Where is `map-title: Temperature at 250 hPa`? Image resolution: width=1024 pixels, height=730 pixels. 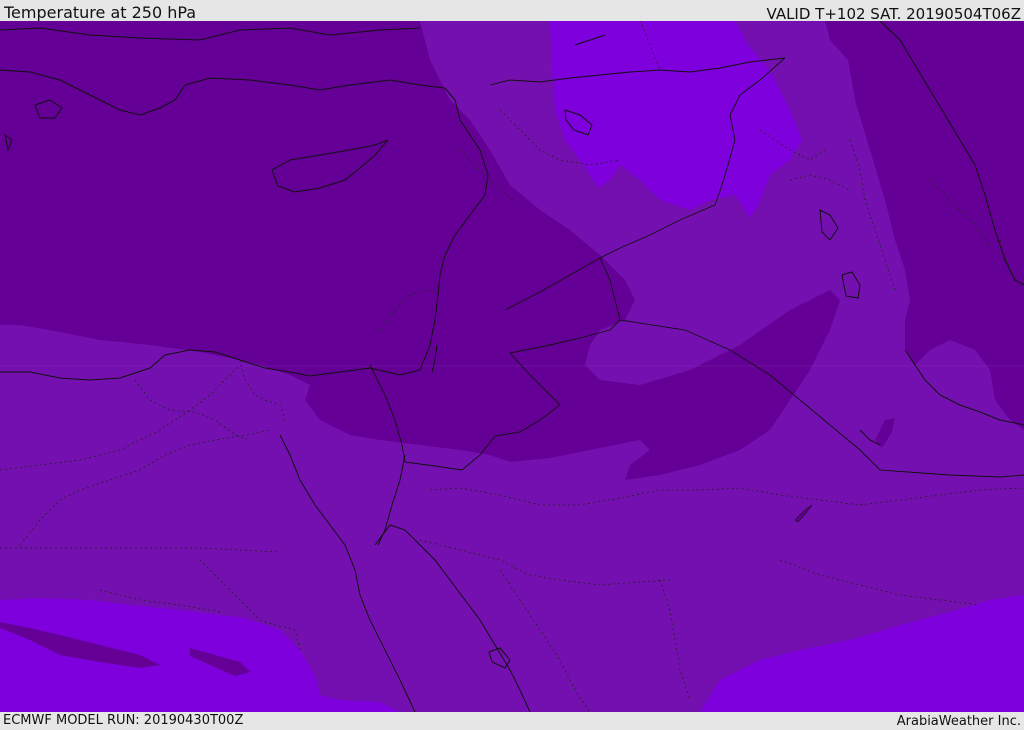 map-title: Temperature at 250 hPa is located at coordinates (100, 12).